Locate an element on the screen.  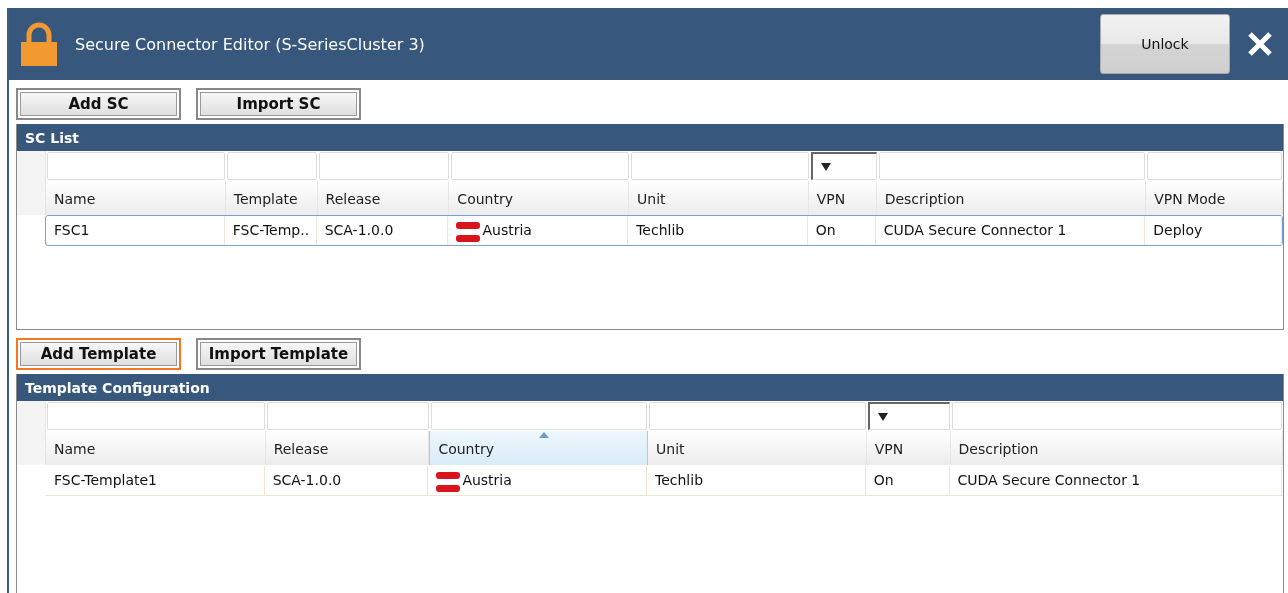
toolbar-button: Add SC is located at coordinates (98, 104).